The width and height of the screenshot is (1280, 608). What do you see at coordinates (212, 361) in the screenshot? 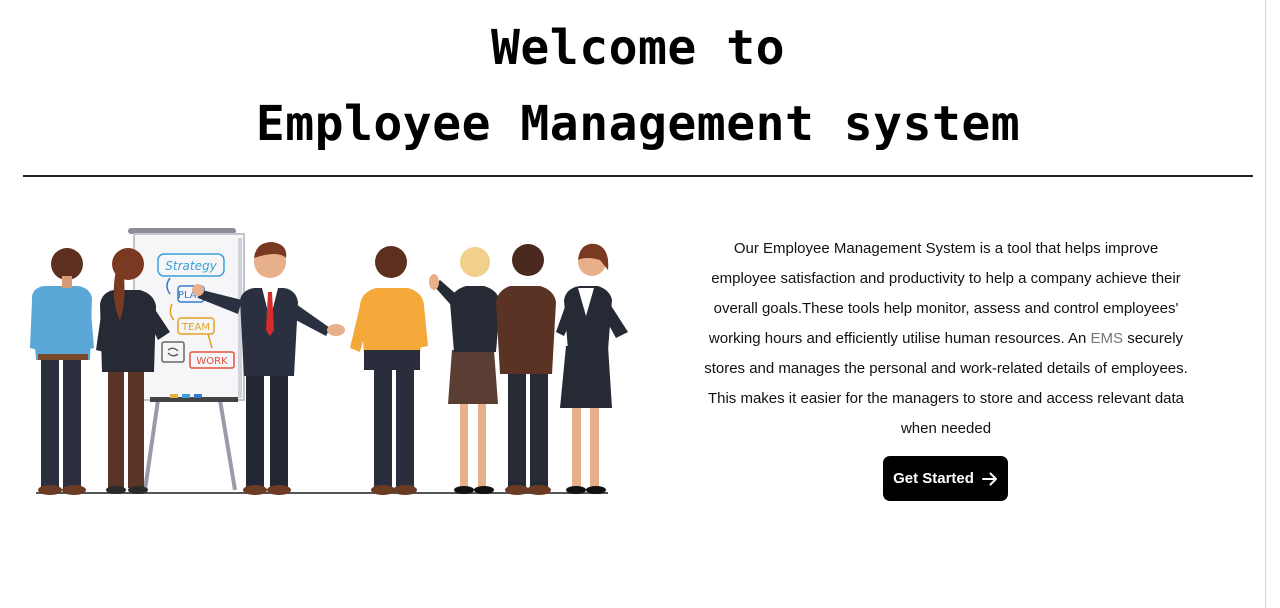
I see `board-word-work: WORK` at bounding box center [212, 361].